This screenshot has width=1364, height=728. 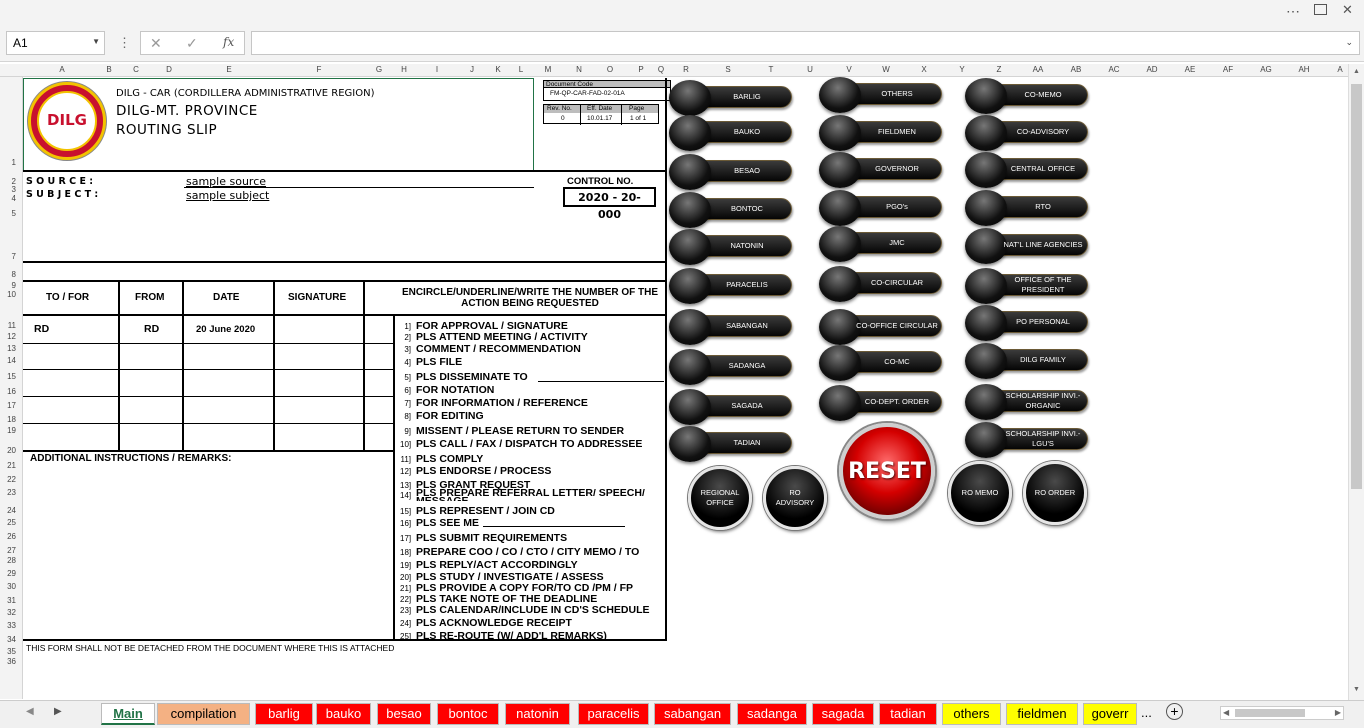 What do you see at coordinates (11, 479) in the screenshot?
I see `row-header: 22` at bounding box center [11, 479].